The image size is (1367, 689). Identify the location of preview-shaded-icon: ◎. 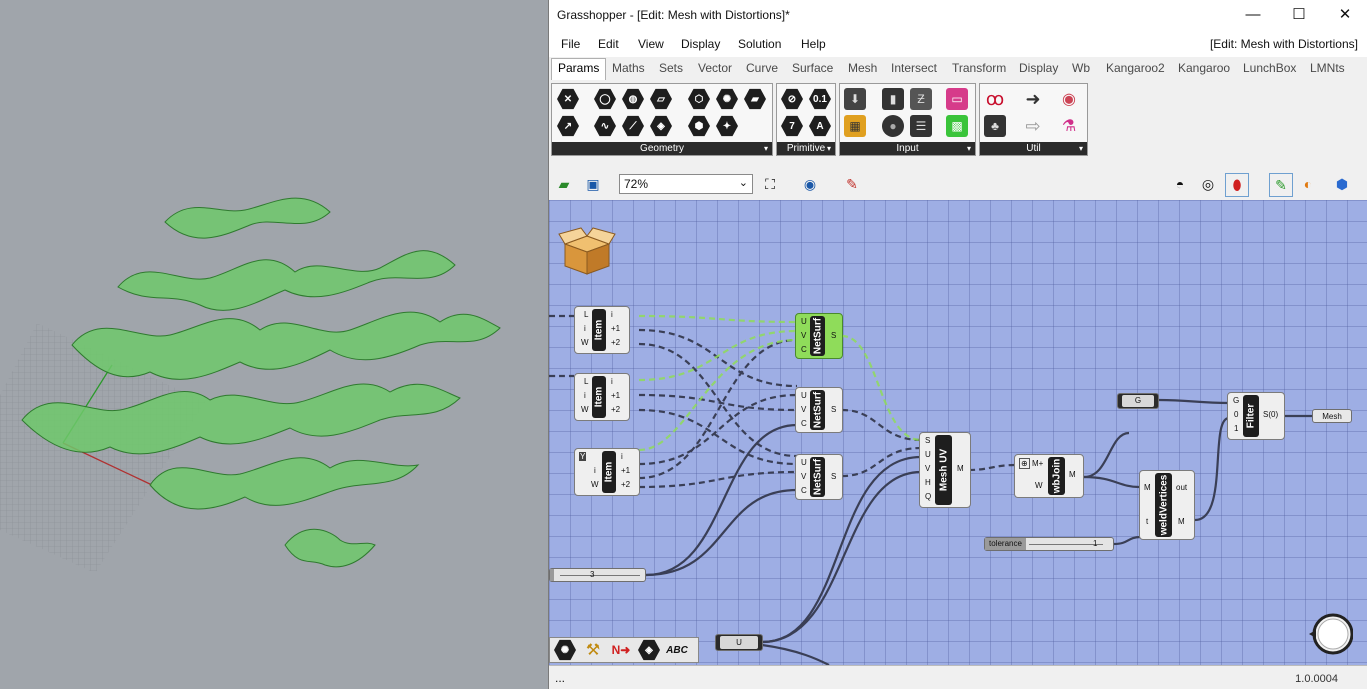
(1208, 184).